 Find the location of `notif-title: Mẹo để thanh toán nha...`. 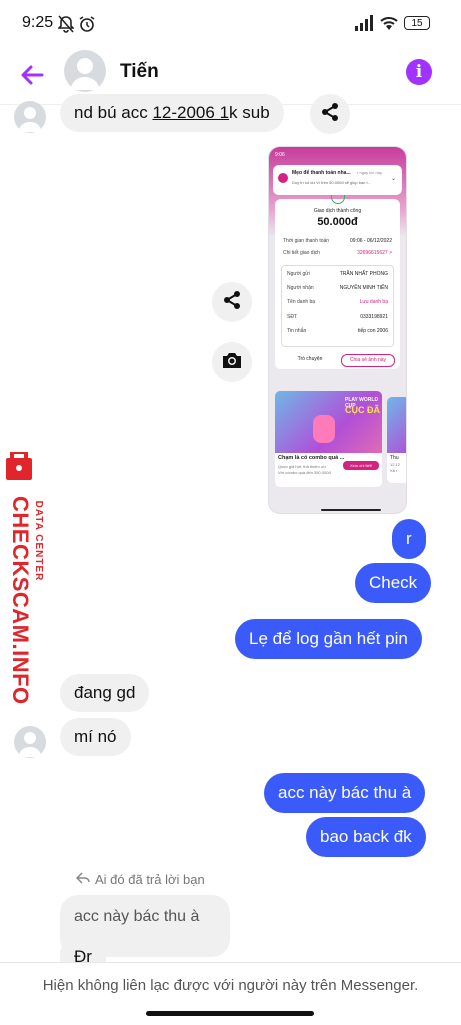

notif-title: Mẹo để thanh toán nha... is located at coordinates (321, 173).